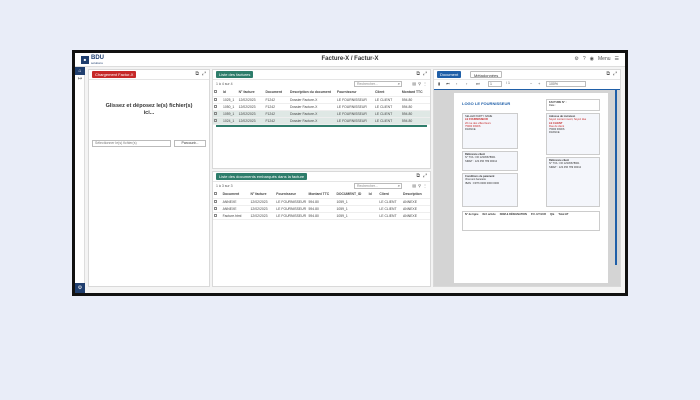 The height and width of the screenshot is (400, 700). What do you see at coordinates (604, 59) in the screenshot?
I see `menu-label: Menu` at bounding box center [604, 59].